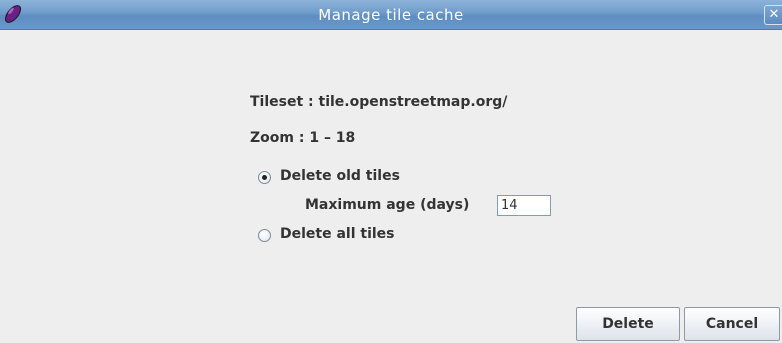  Describe the element at coordinates (387, 205) in the screenshot. I see `maximum-age-label: Maximum age (days)` at that location.